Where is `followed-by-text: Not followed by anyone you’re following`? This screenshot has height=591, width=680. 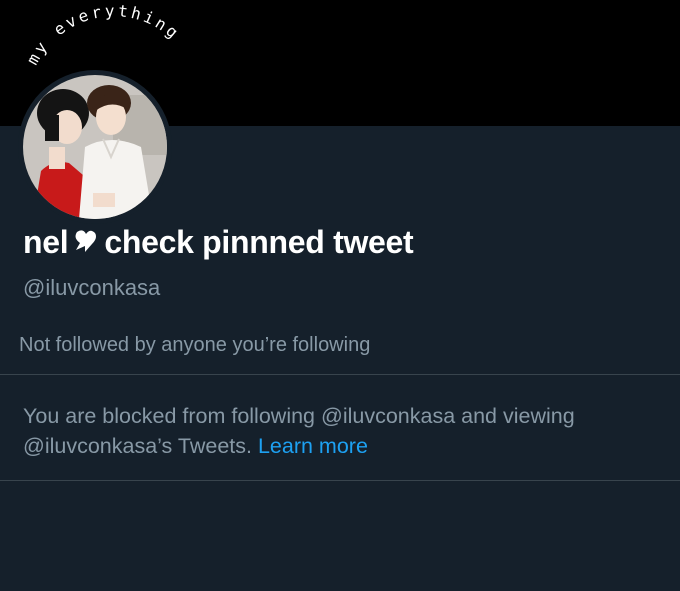
followed-by-text: Not followed by anyone you’re following is located at coordinates (195, 345).